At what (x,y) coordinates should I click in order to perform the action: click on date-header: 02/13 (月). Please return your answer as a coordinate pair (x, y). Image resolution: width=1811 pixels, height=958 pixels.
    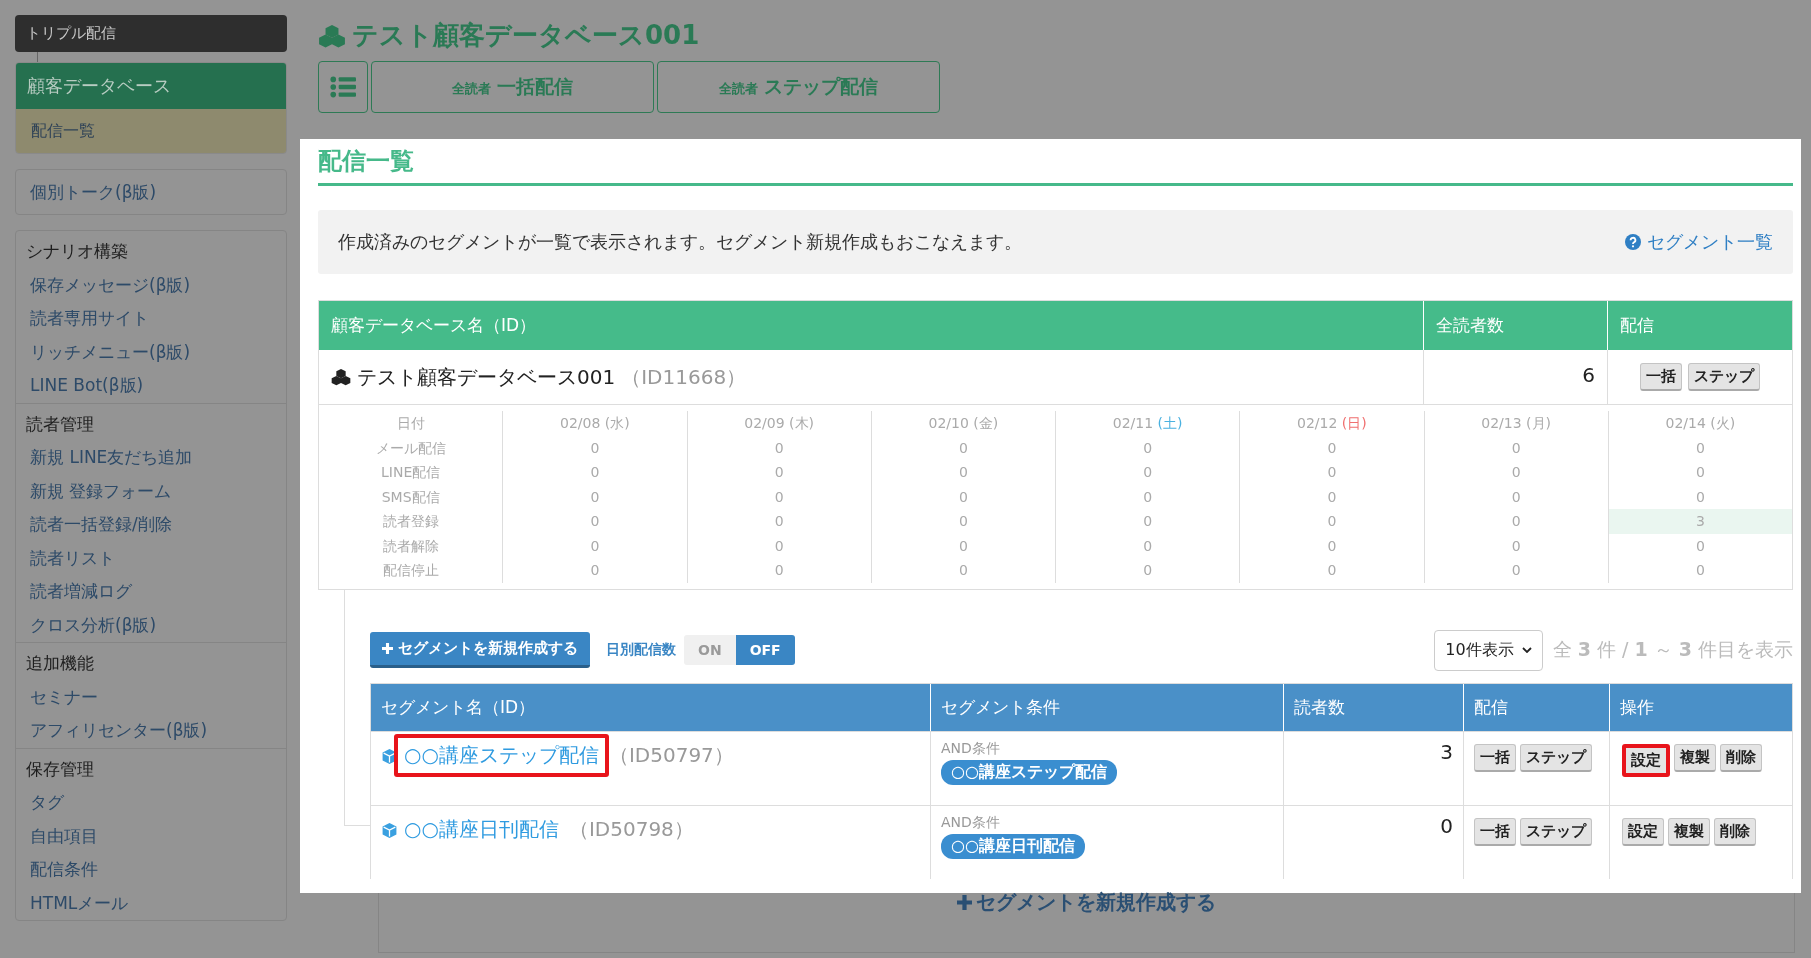
    Looking at the image, I should click on (1516, 423).